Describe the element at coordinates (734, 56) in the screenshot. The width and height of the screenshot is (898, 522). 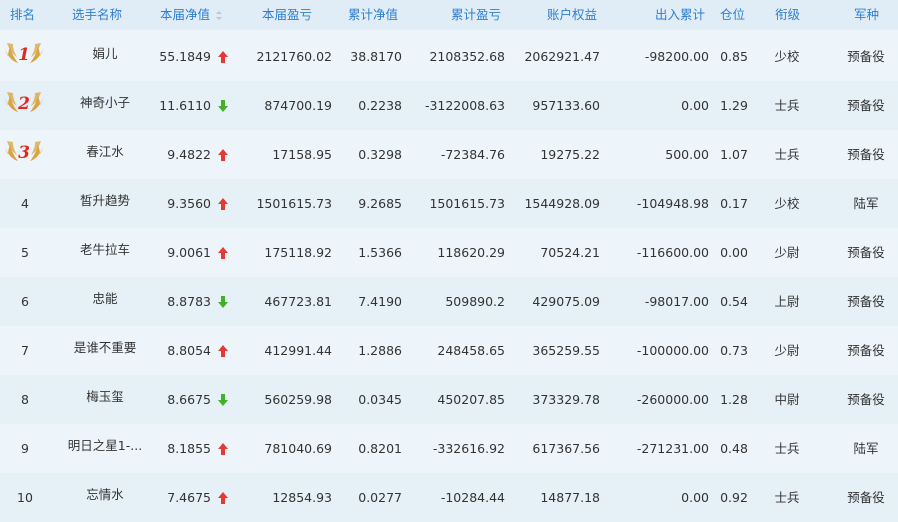
I see `position-cell: 0.85` at that location.